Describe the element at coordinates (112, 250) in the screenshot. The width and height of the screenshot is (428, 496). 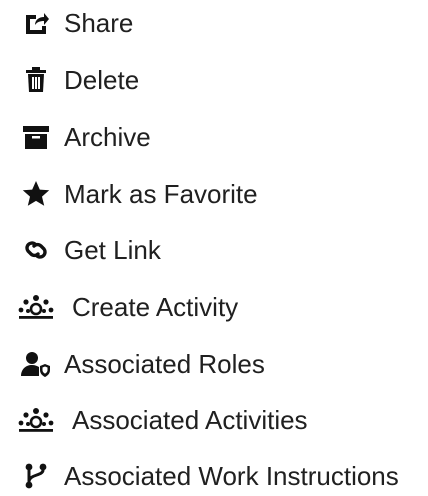
I see `menu-item-label: Get Link` at that location.